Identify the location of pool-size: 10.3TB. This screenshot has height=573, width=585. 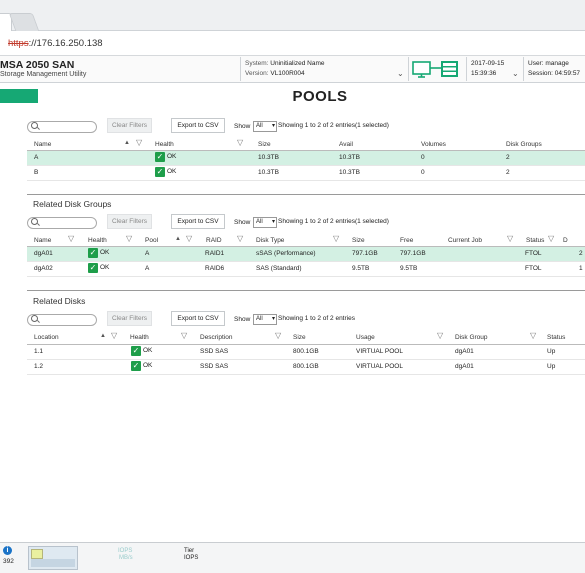
(268, 172).